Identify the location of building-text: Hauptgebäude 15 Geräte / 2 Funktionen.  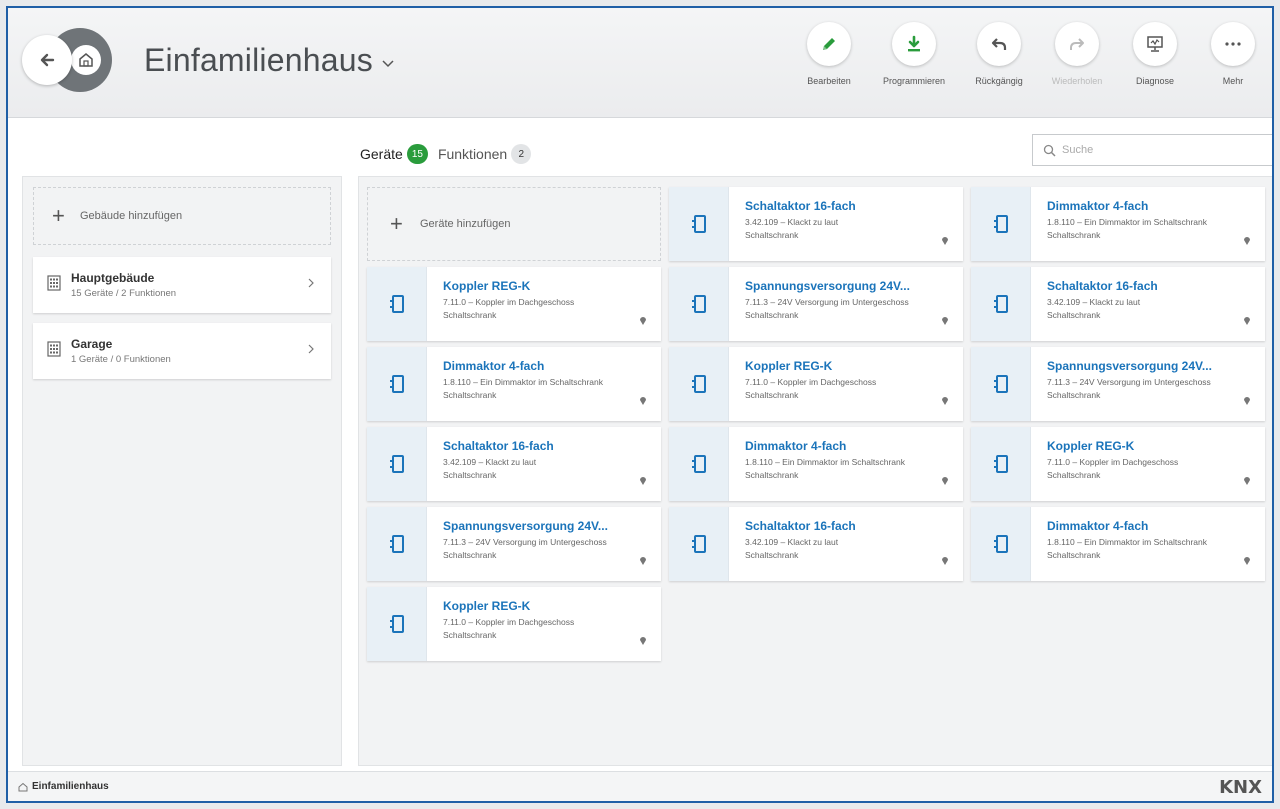
(123, 285).